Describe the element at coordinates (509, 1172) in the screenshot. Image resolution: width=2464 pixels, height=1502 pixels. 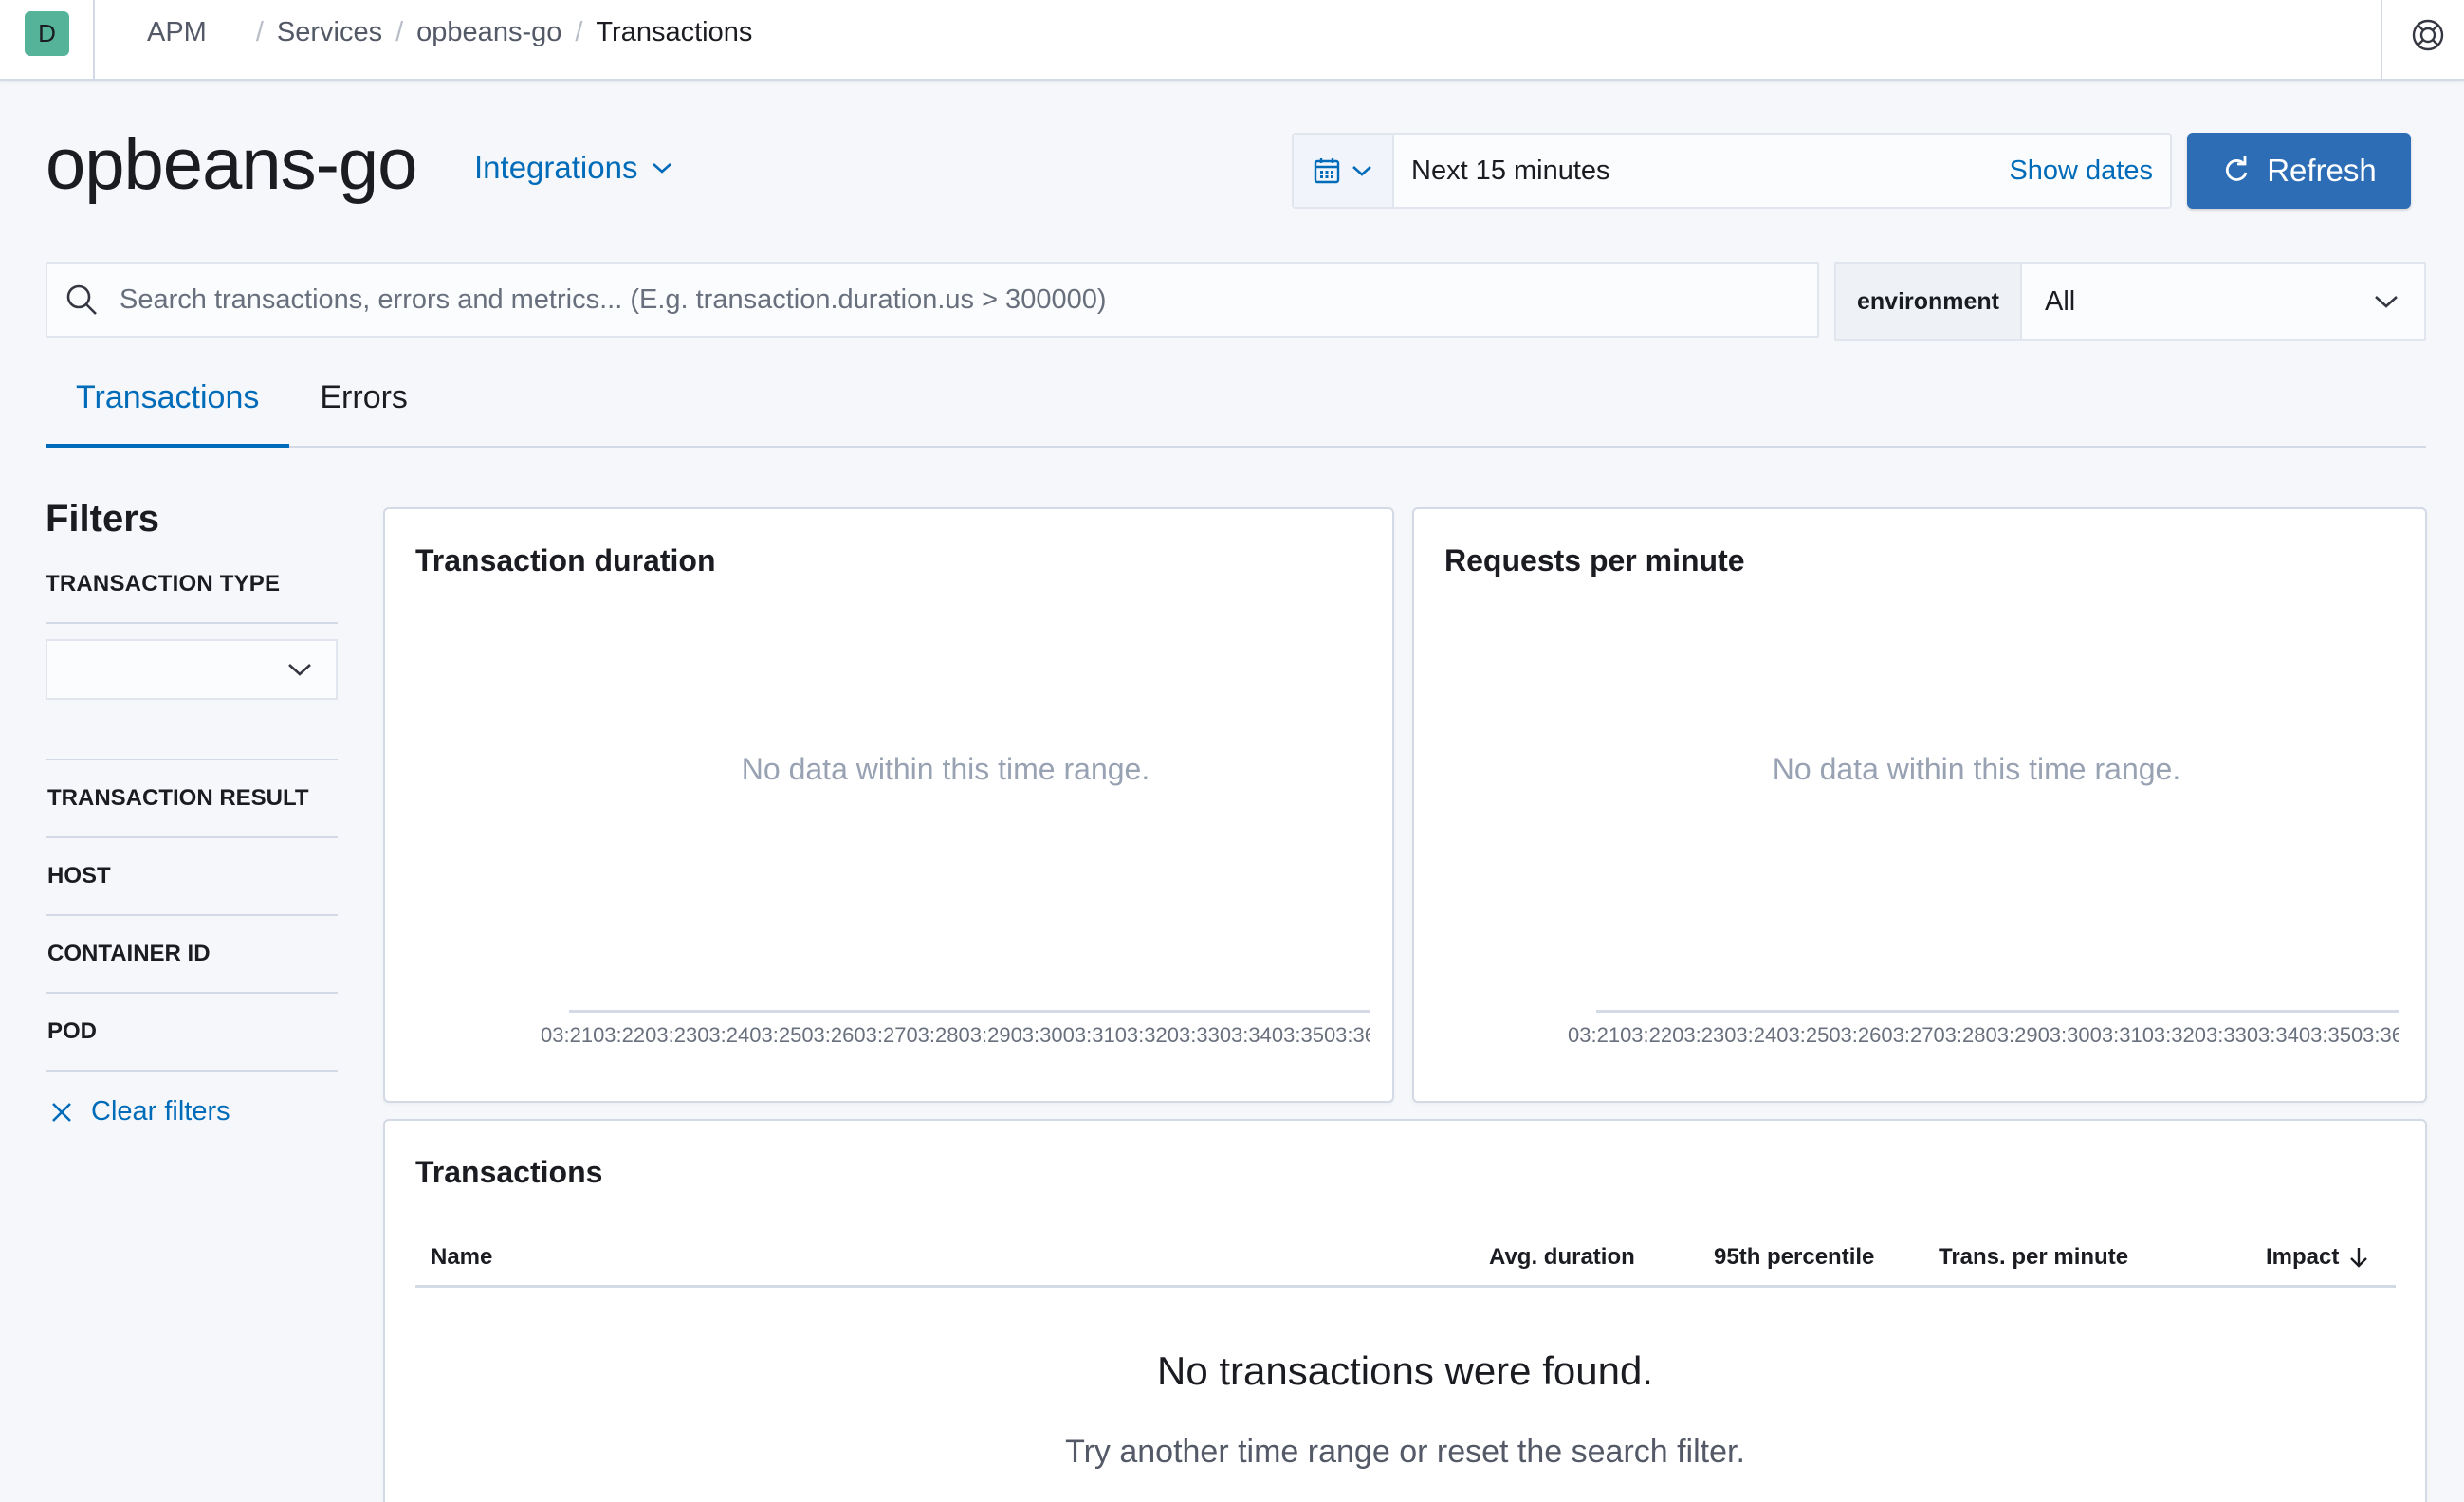
I see `transactions-table-title: Transactions` at that location.